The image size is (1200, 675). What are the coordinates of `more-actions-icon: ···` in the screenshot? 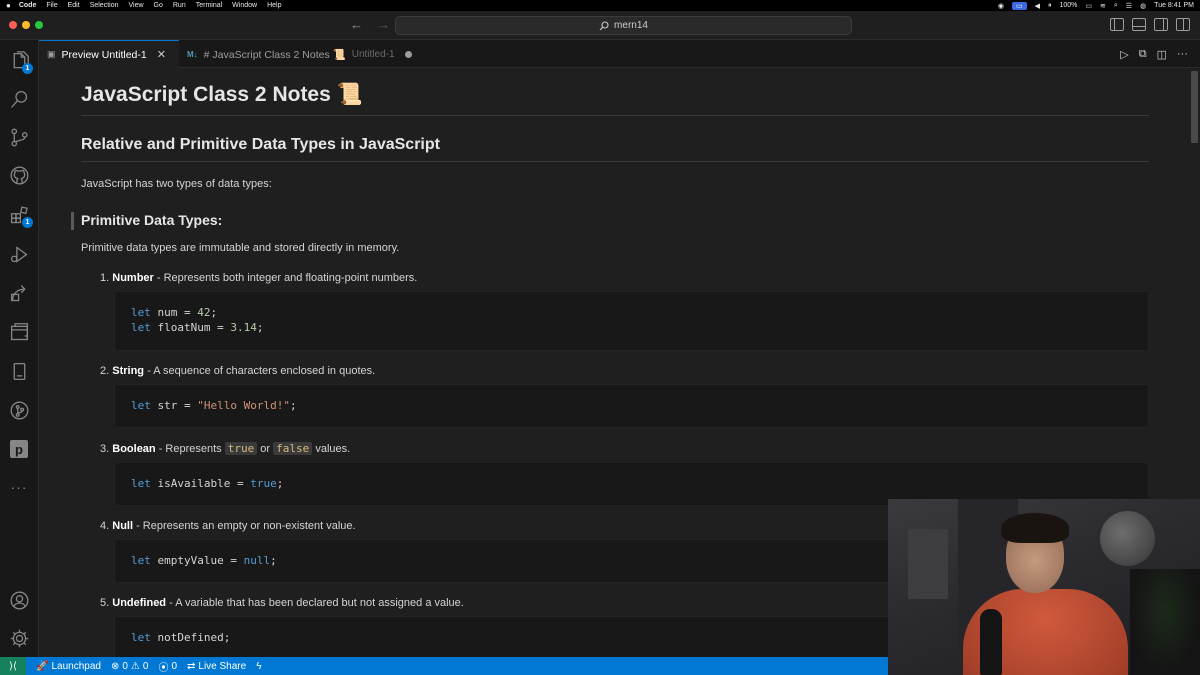 It's located at (1182, 54).